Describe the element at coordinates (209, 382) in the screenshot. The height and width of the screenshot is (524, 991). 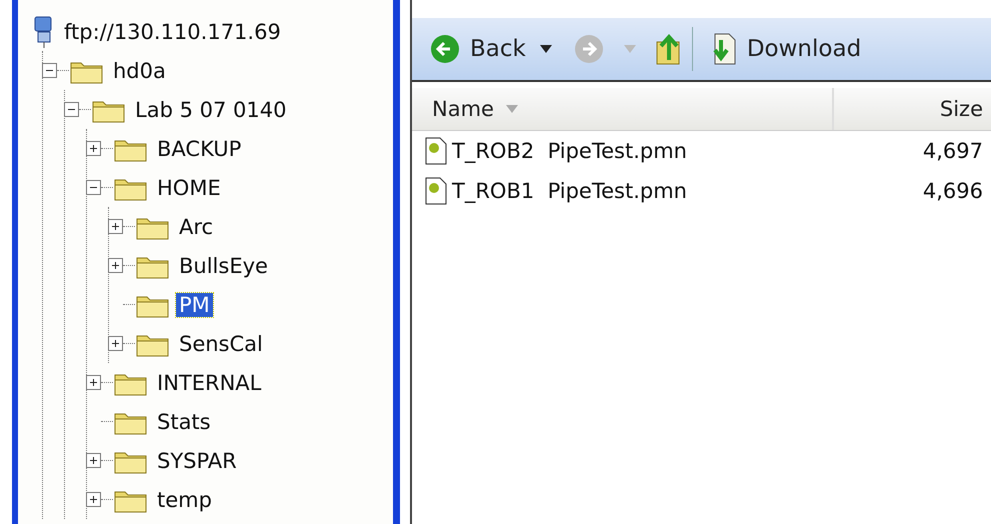
I see `tree-item: INTERNAL` at that location.